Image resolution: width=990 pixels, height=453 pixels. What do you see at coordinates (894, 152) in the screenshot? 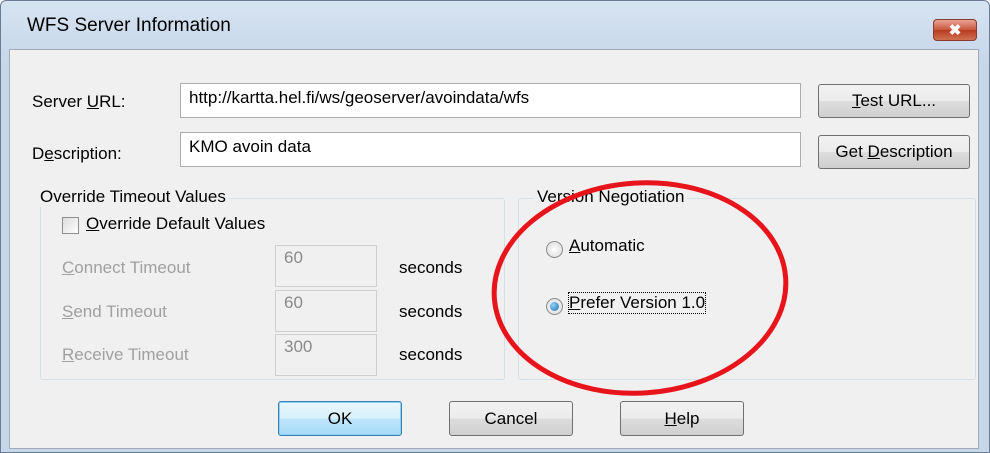
I see `get-description-button: Get Description` at bounding box center [894, 152].